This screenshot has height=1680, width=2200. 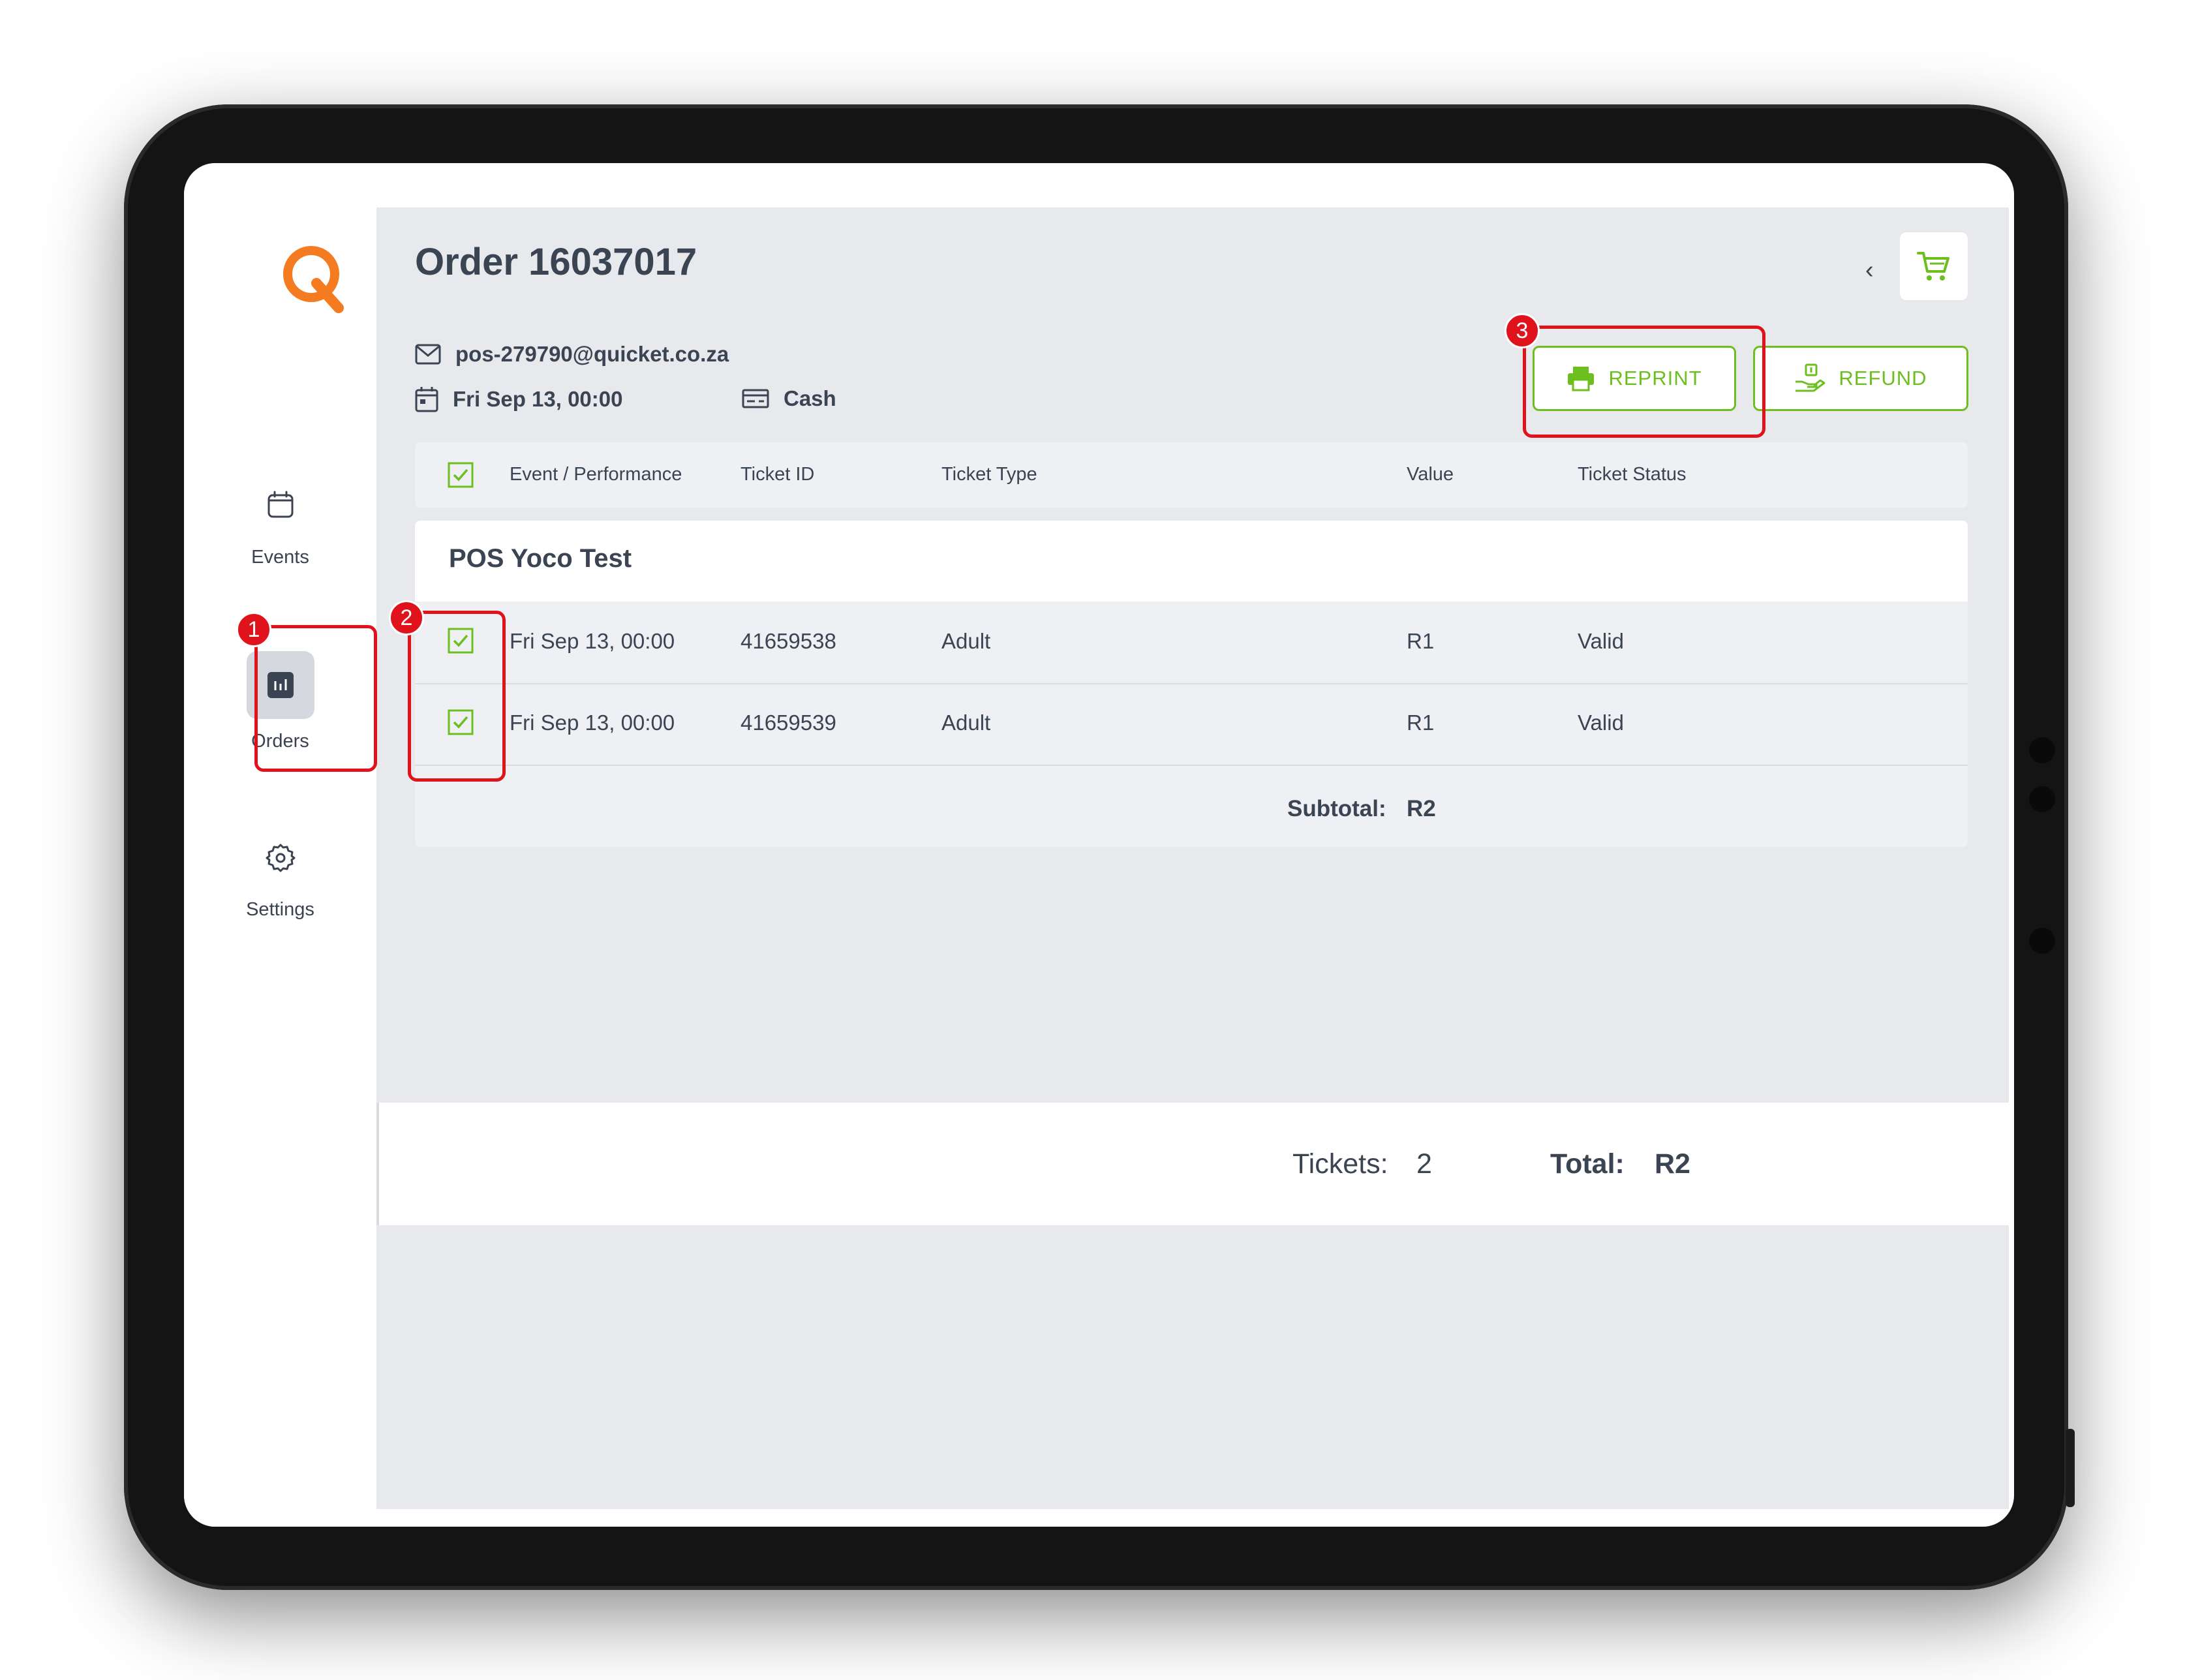 I want to click on total-label: Total:, so click(x=1587, y=1164).